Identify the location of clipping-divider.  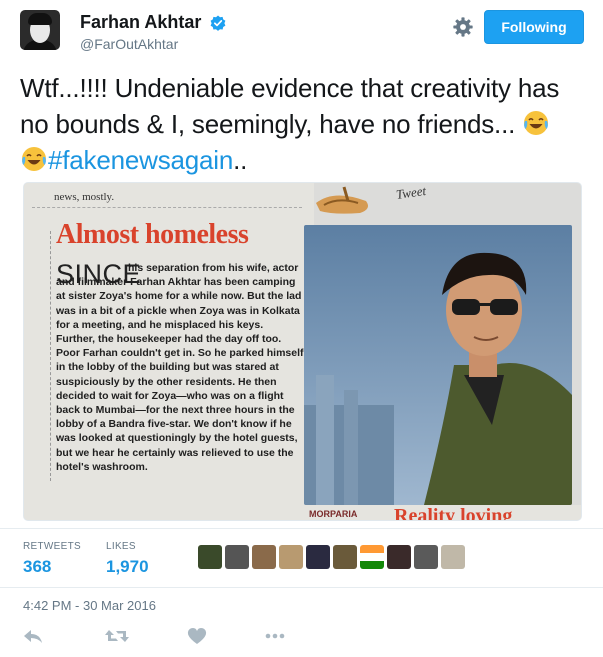
(167, 207).